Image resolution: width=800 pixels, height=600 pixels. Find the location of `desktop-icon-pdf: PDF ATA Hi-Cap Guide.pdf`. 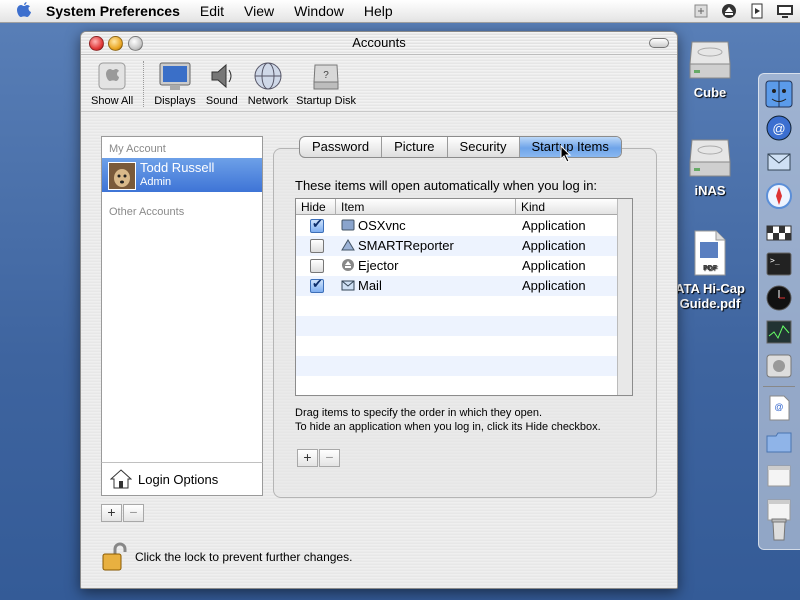

desktop-icon-pdf: PDF ATA Hi-Cap Guide.pdf is located at coordinates (710, 270).